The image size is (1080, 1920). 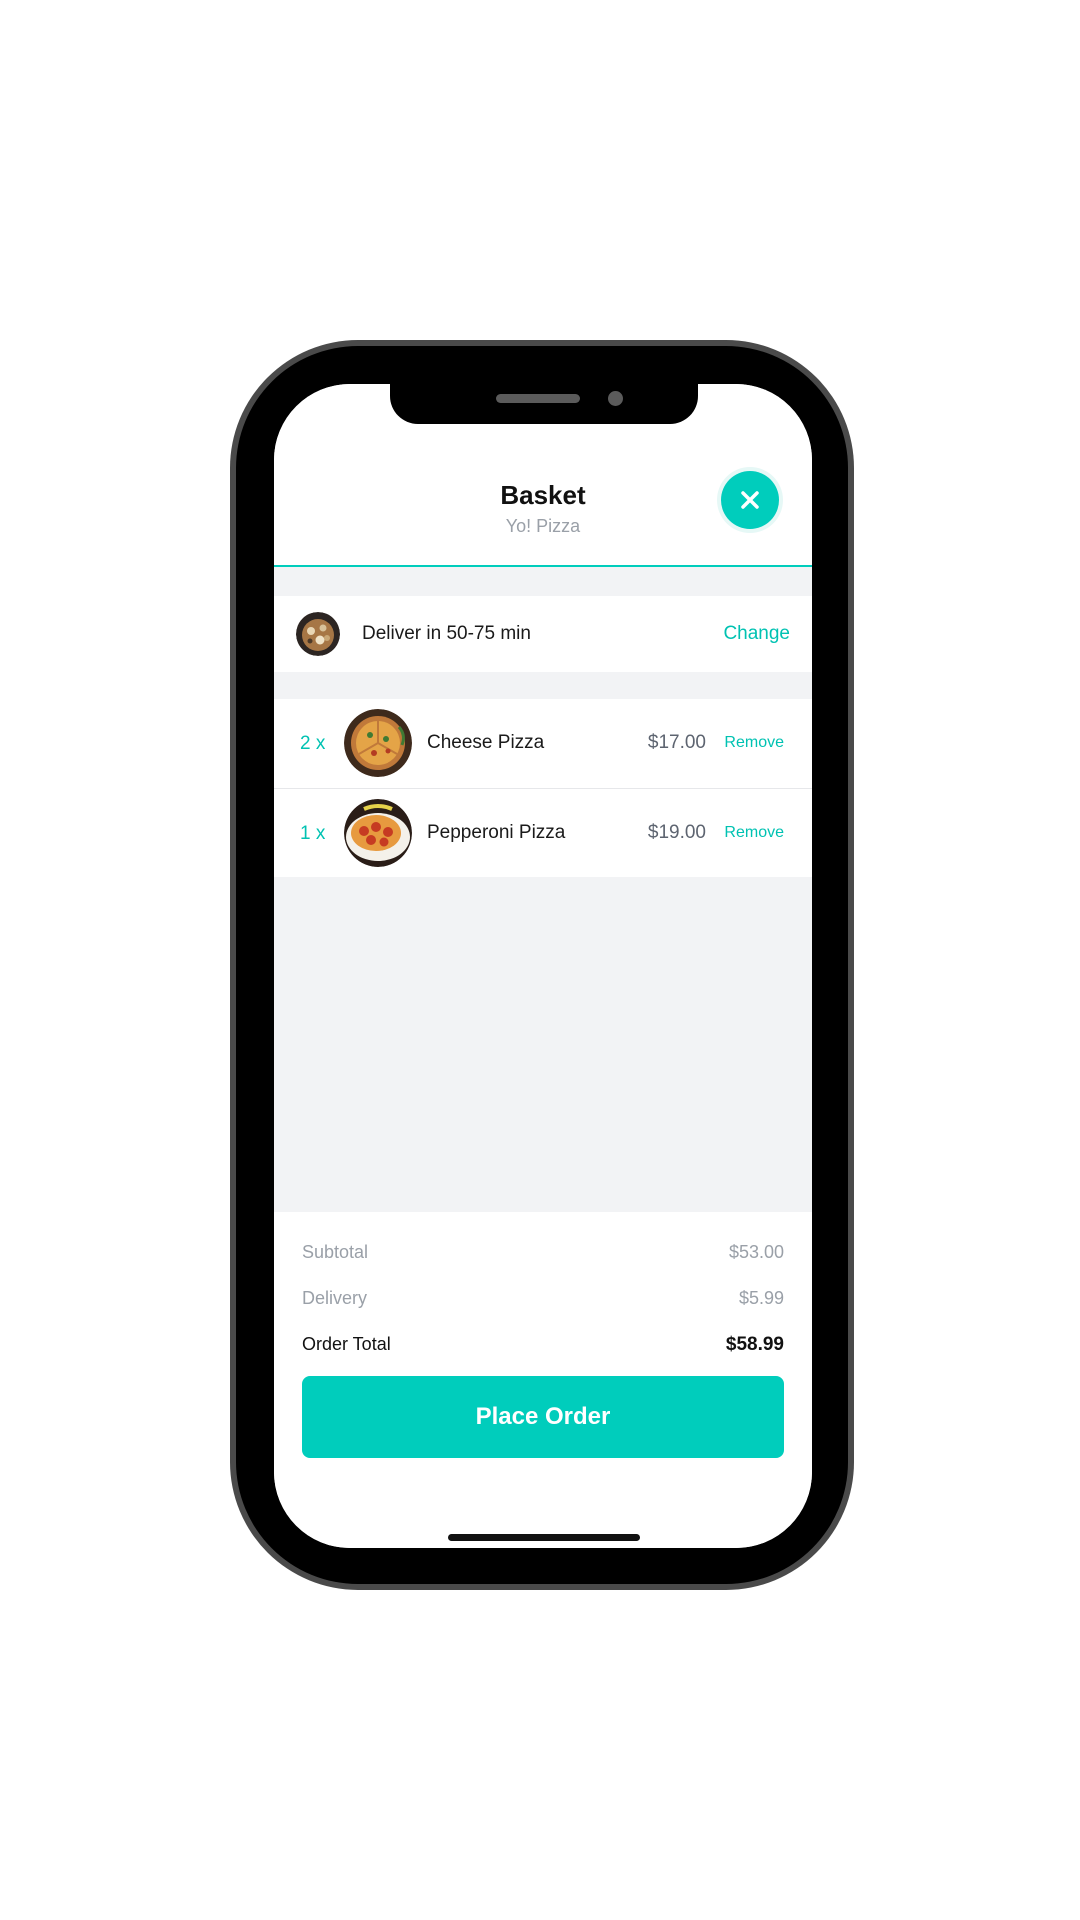 What do you see at coordinates (496, 832) in the screenshot?
I see `item-name: Pepperoni Pizza` at bounding box center [496, 832].